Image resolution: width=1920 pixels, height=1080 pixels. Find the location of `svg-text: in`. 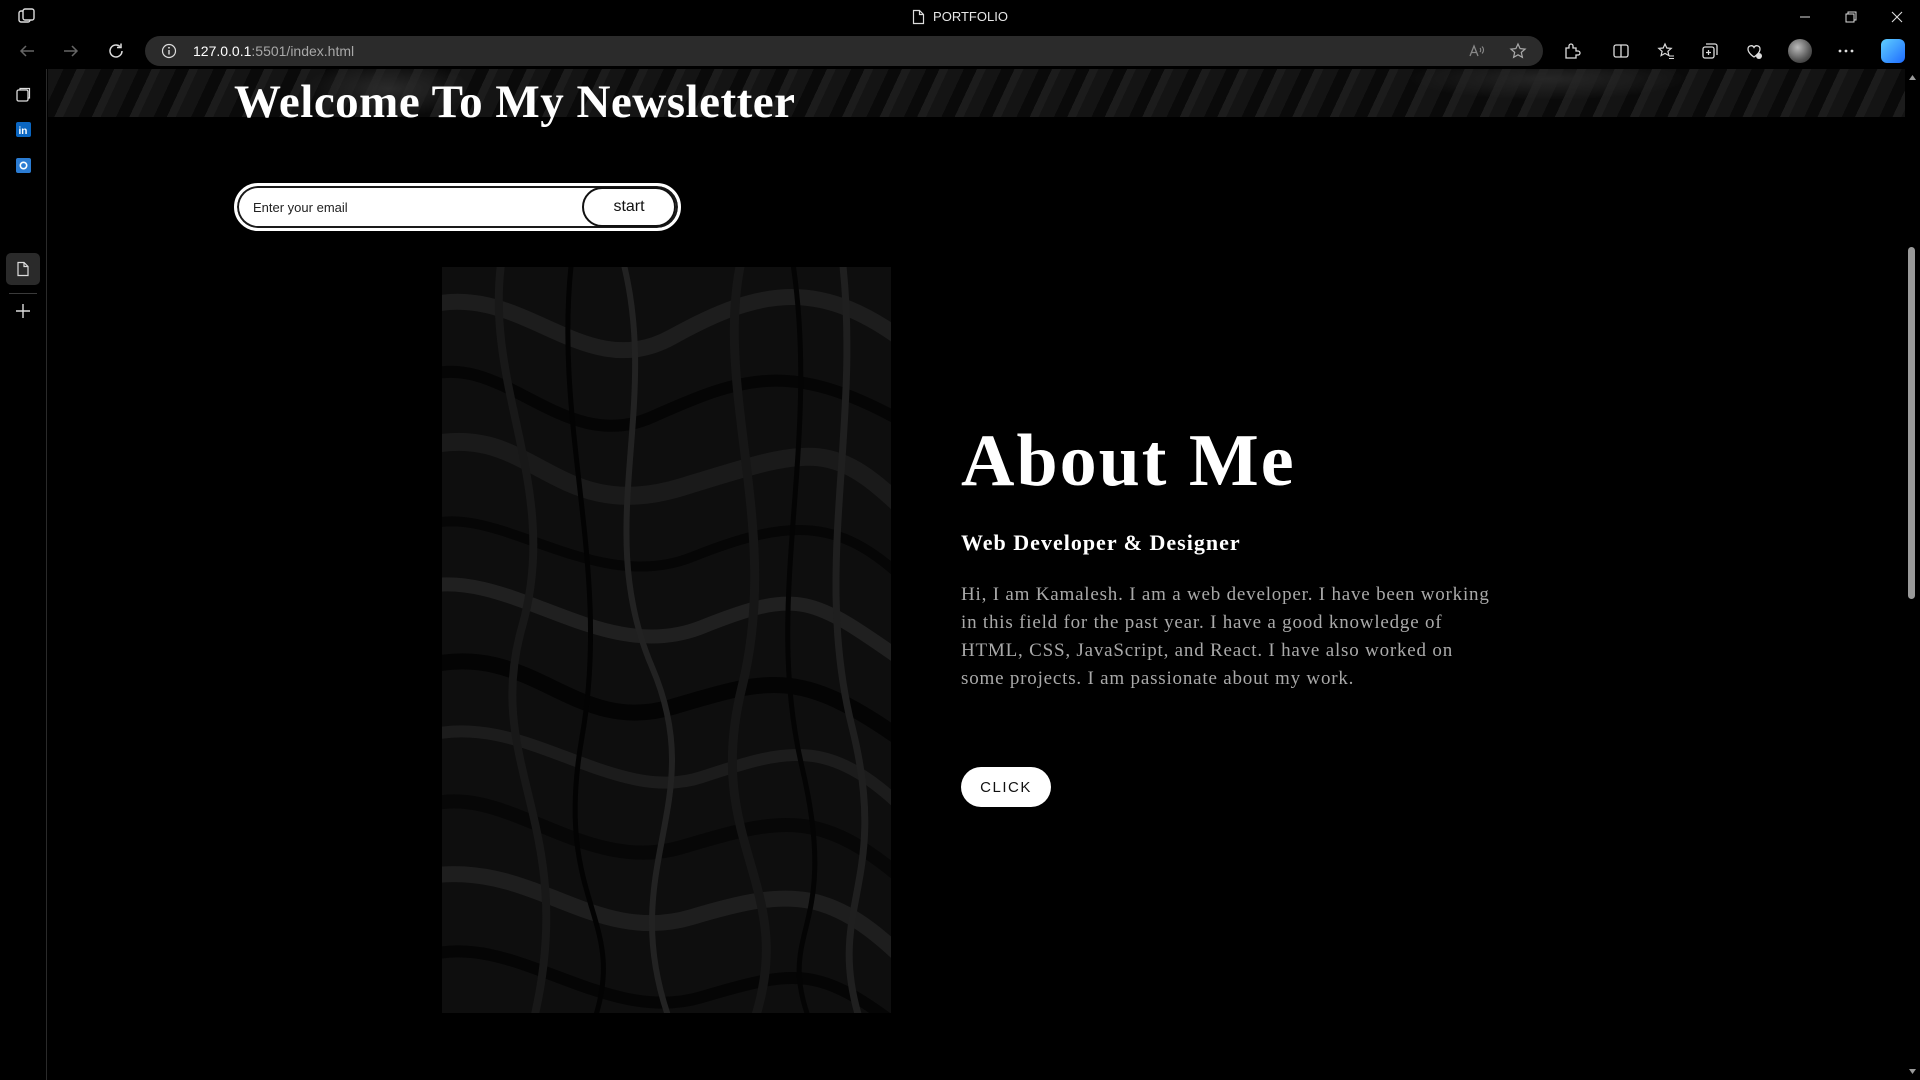

svg-text: in is located at coordinates (22, 131).